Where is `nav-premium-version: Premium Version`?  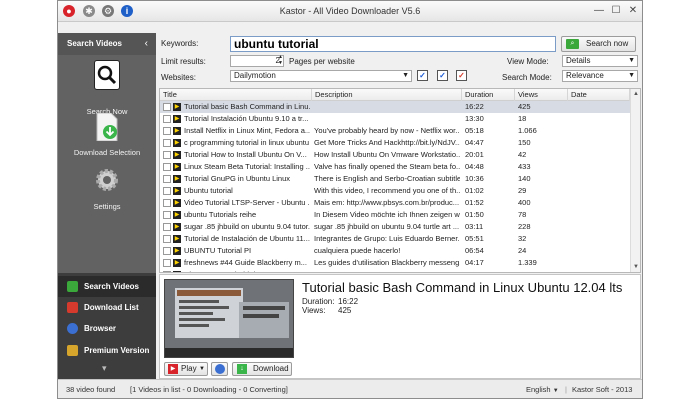
nav-premium-version: Premium Version is located at coordinates (107, 350).